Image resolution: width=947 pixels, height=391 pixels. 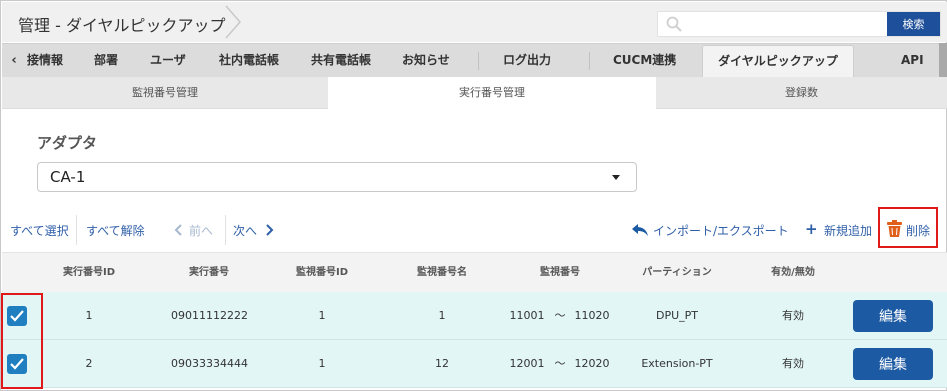 What do you see at coordinates (674, 24) in the screenshot?
I see `search-icon` at bounding box center [674, 24].